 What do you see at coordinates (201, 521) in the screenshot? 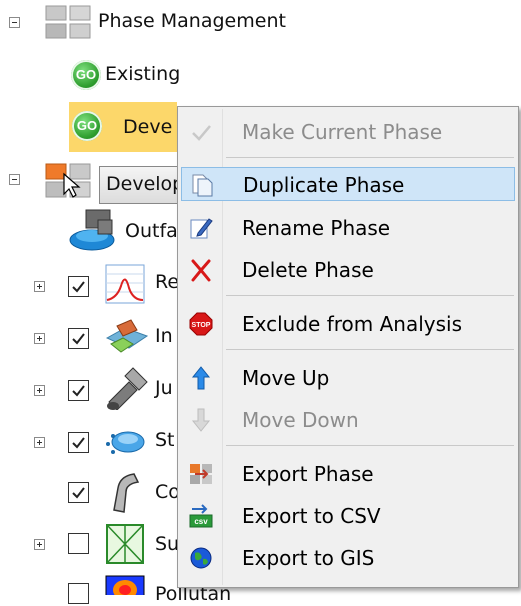
I see `svg-text: csv` at bounding box center [201, 521].